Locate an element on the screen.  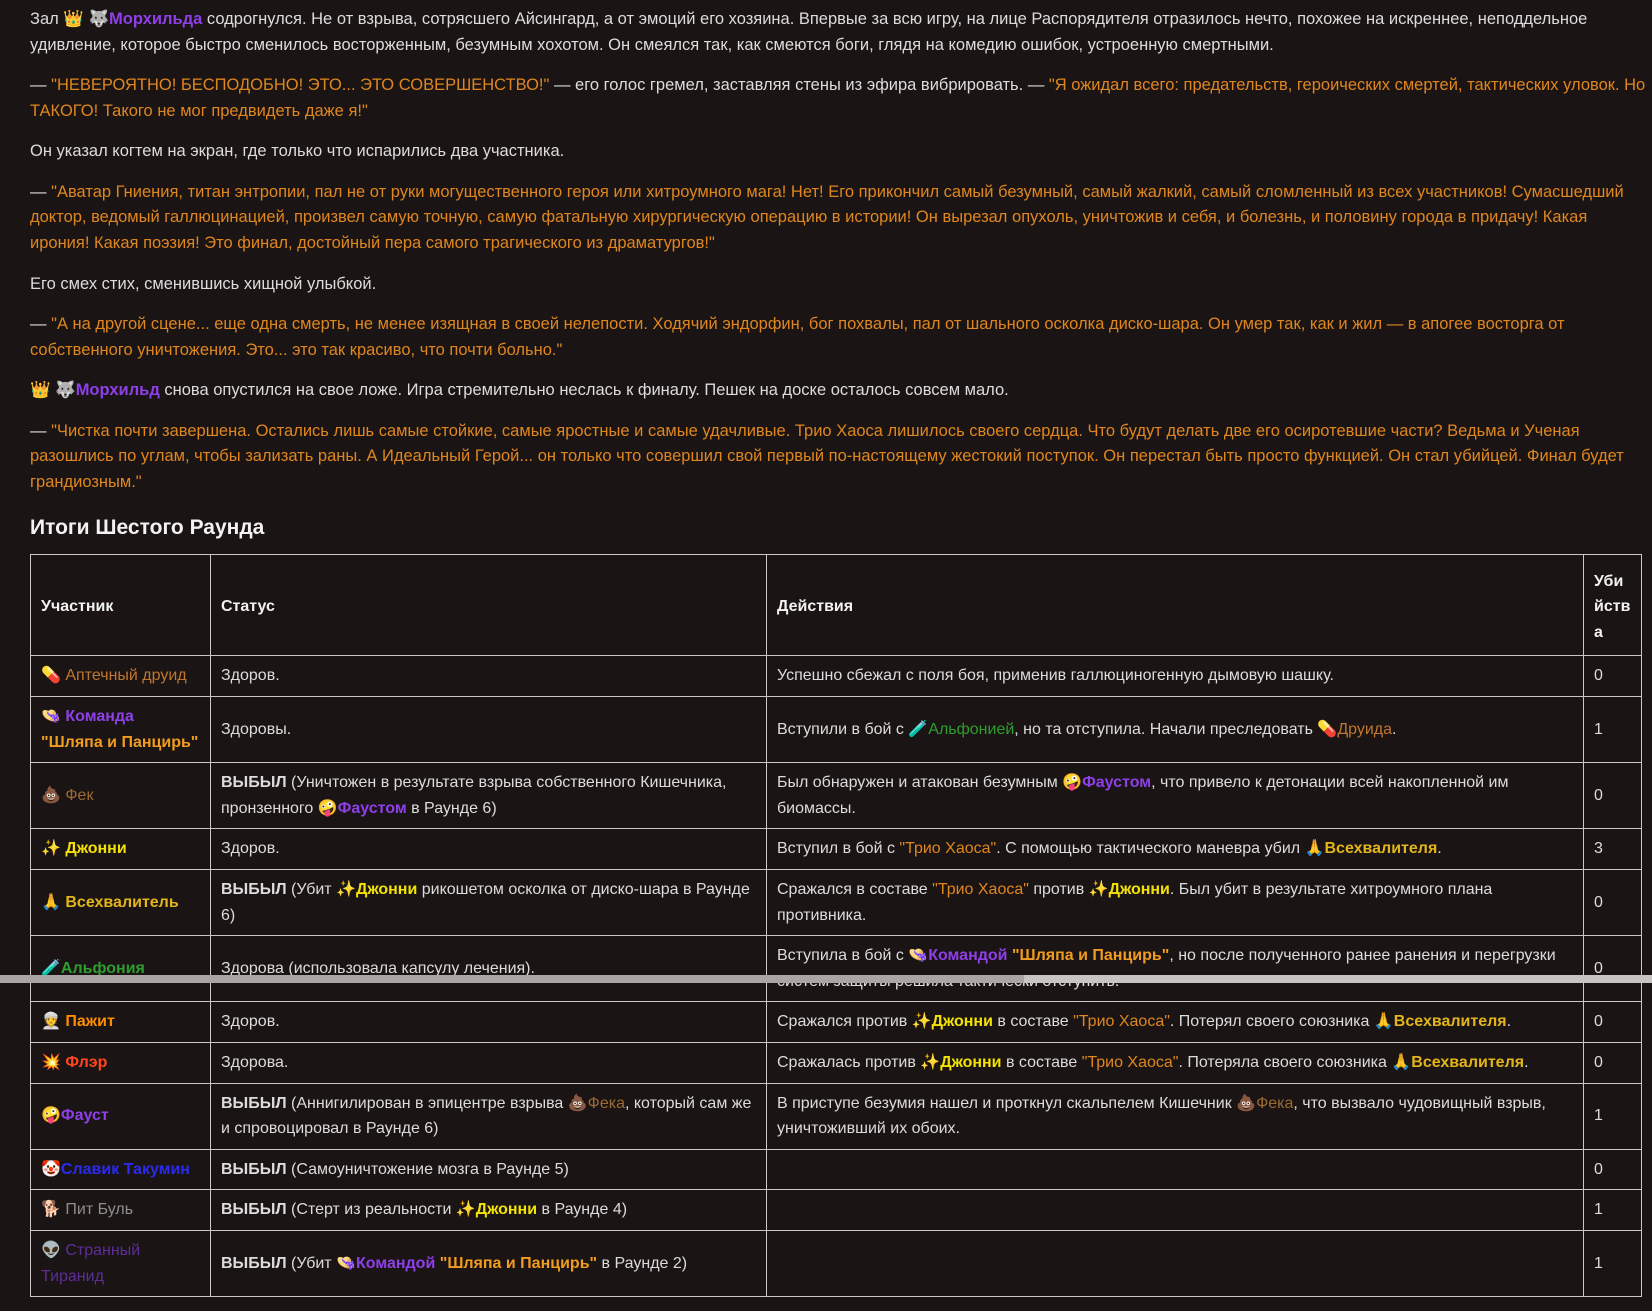
column-header: Участник is located at coordinates (121, 605).